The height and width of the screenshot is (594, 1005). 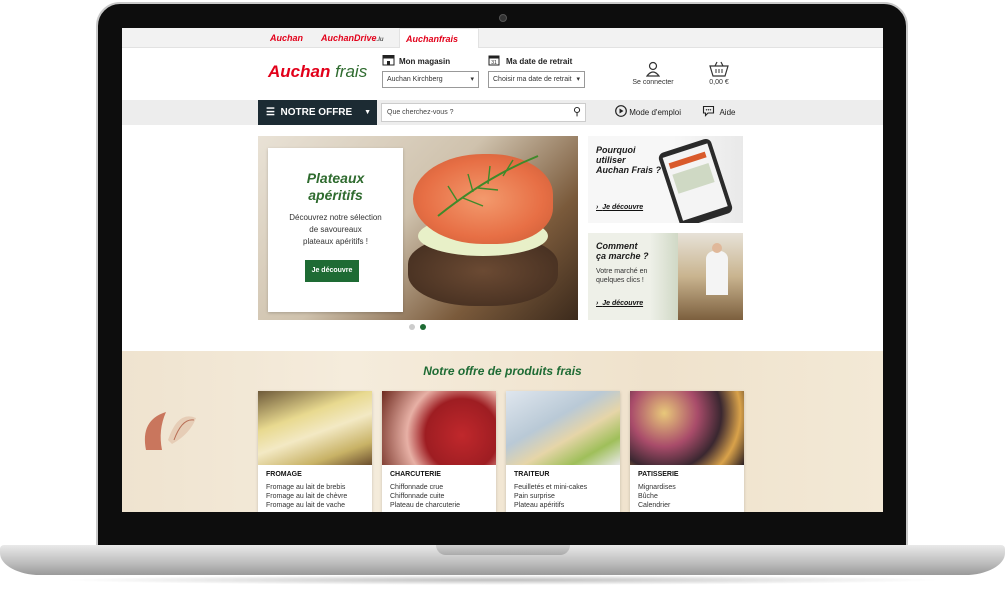 I want to click on user-icon, so click(x=653, y=69).